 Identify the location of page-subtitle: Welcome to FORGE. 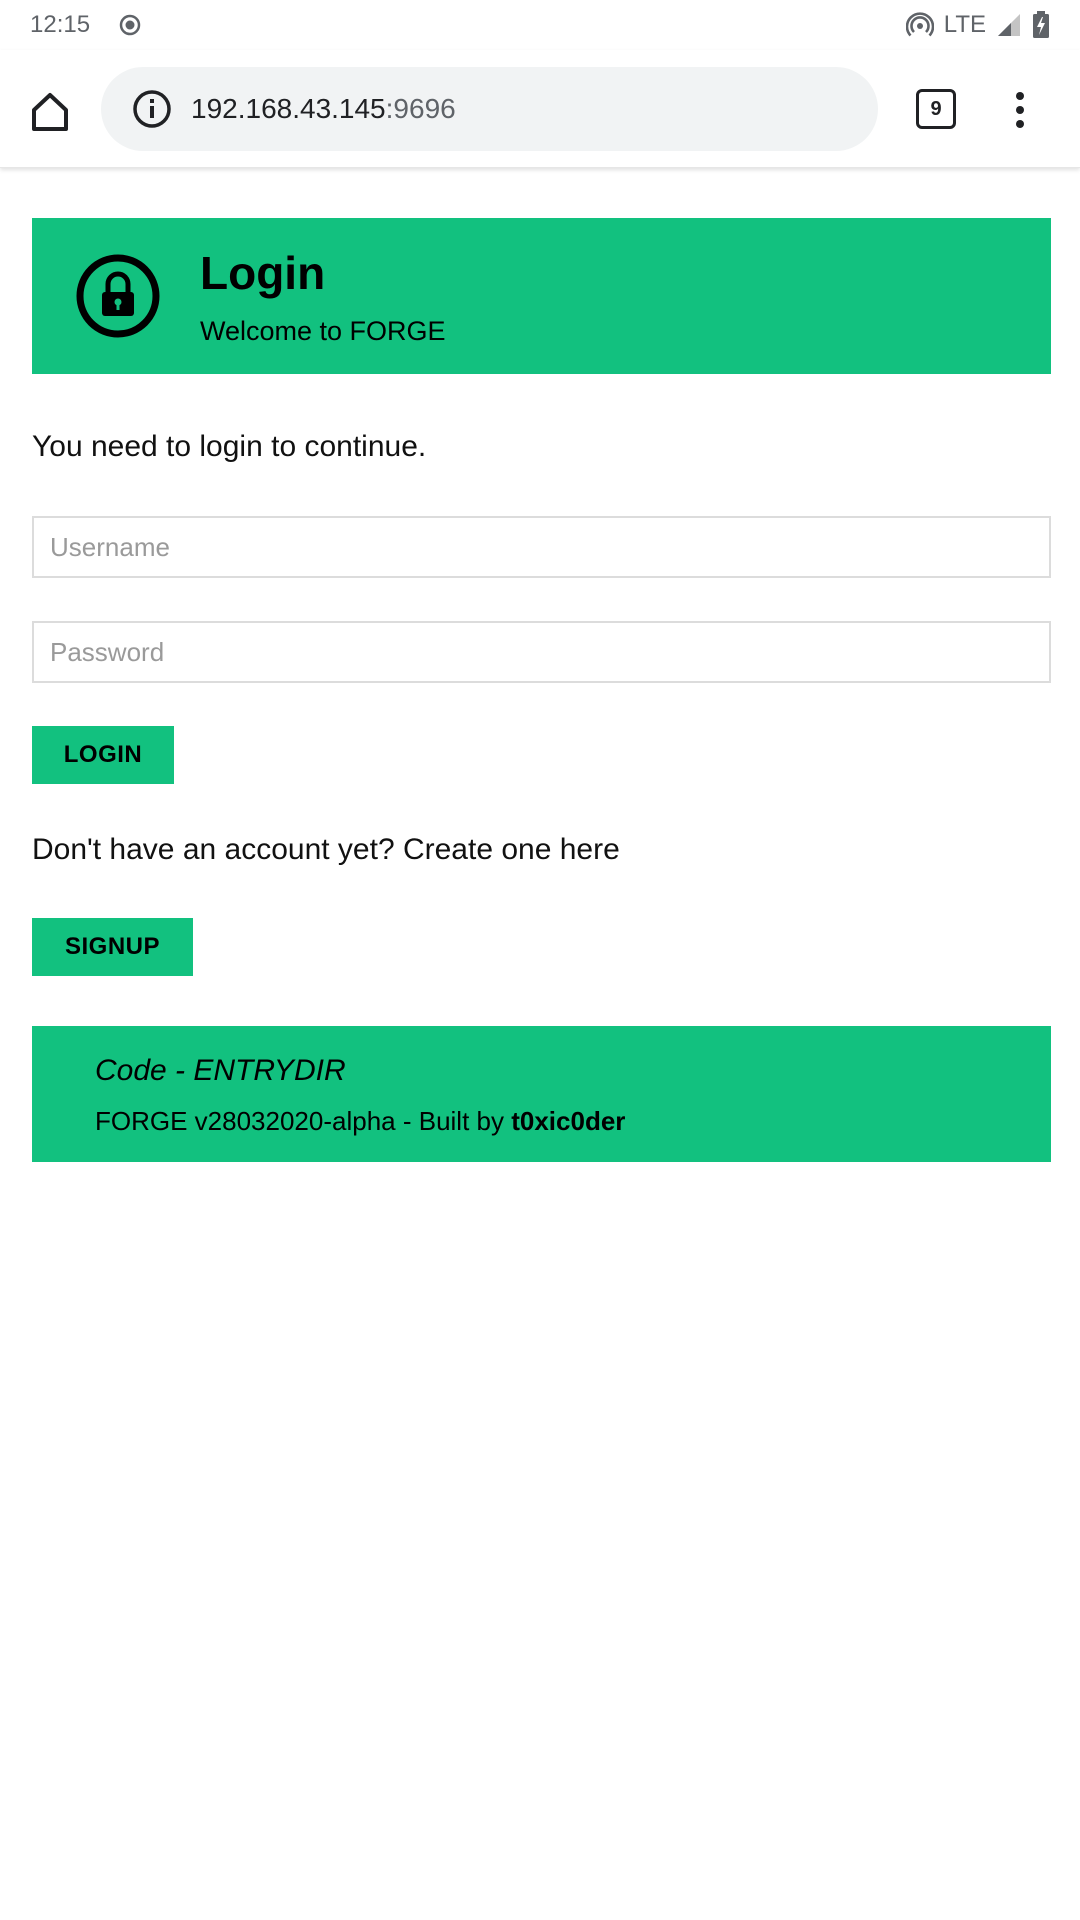
(323, 331).